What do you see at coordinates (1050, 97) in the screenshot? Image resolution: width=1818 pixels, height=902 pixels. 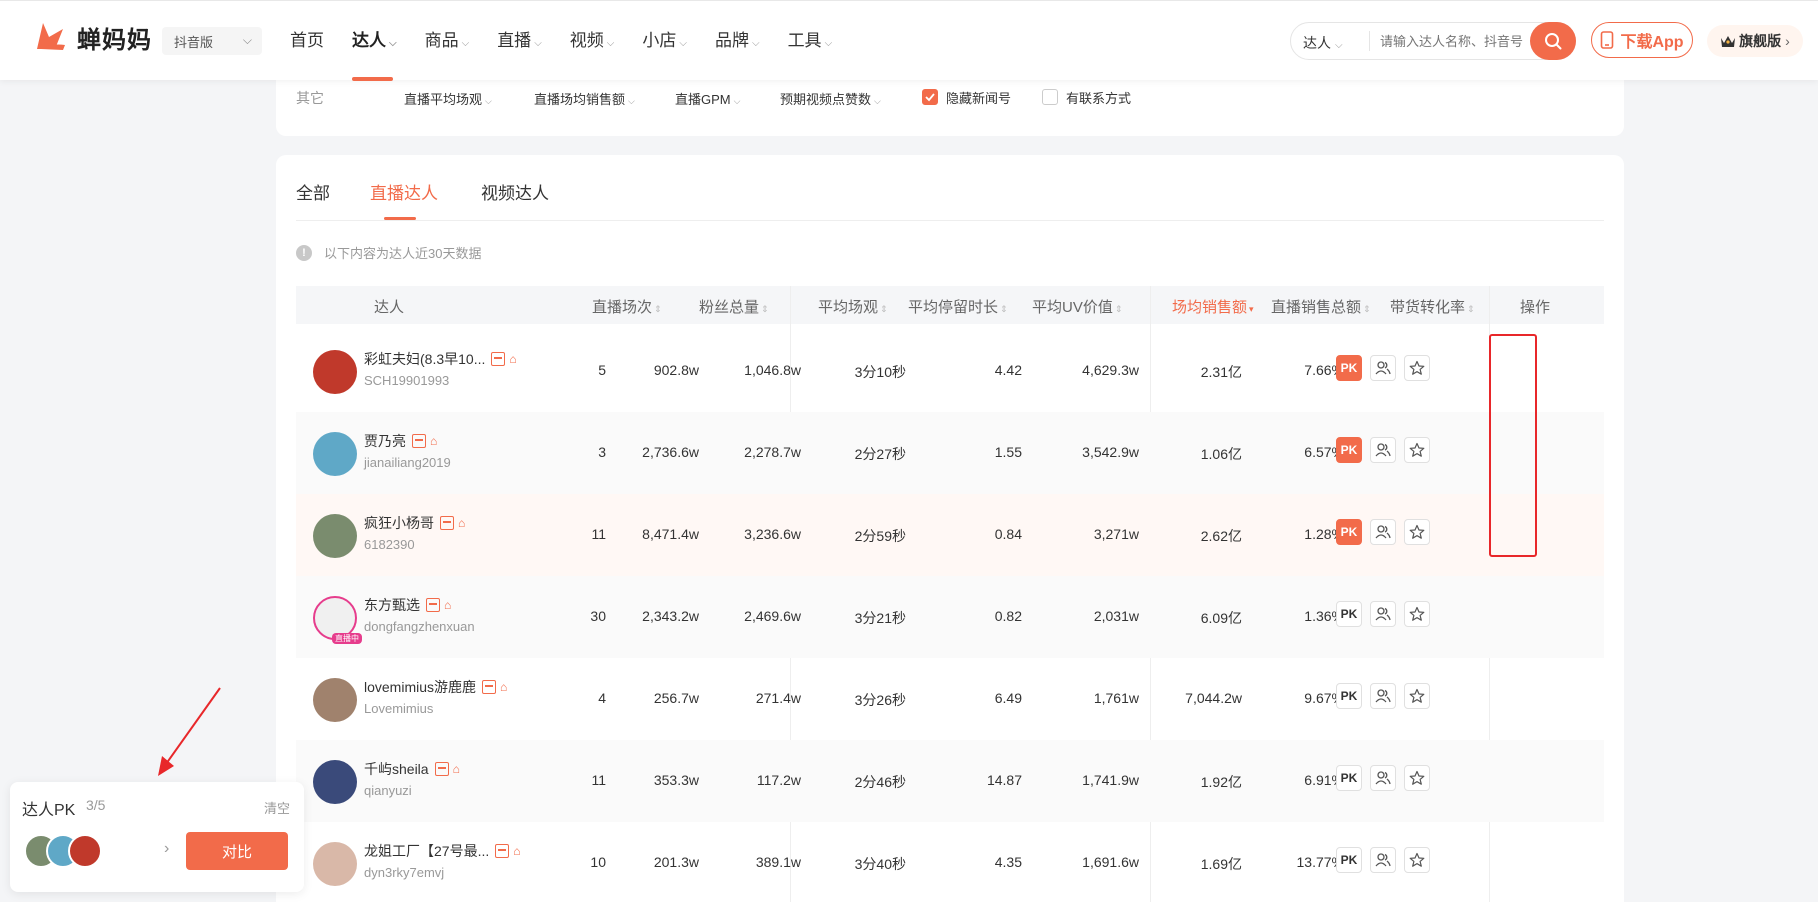 I see `has-contact-checkbox` at bounding box center [1050, 97].